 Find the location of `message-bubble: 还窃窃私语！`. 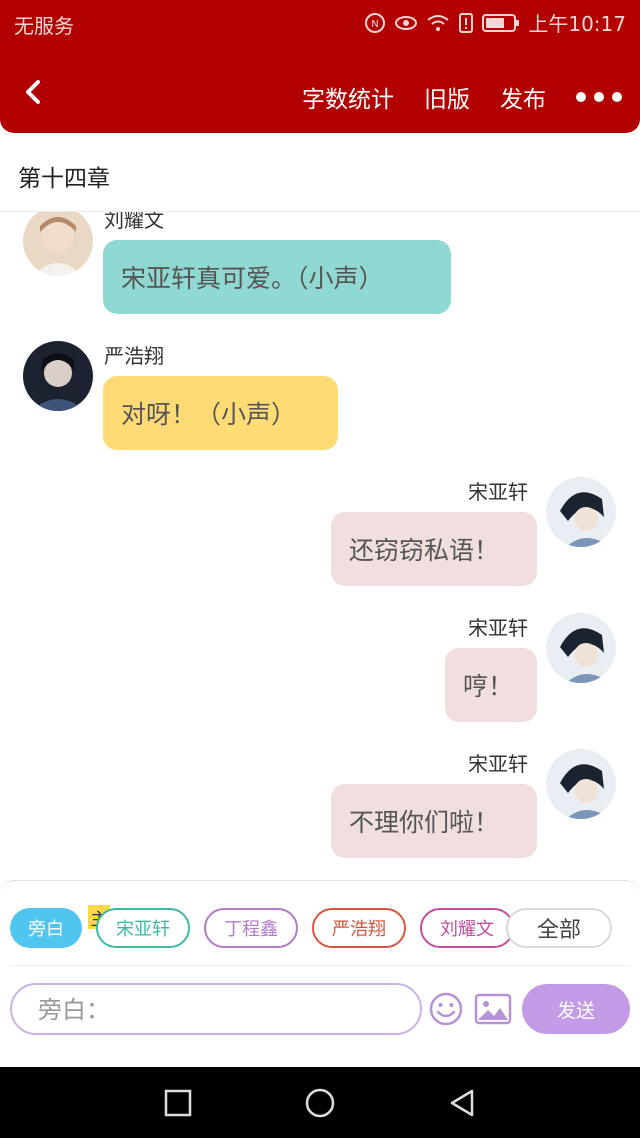

message-bubble: 还窃窃私语！ is located at coordinates (434, 549).